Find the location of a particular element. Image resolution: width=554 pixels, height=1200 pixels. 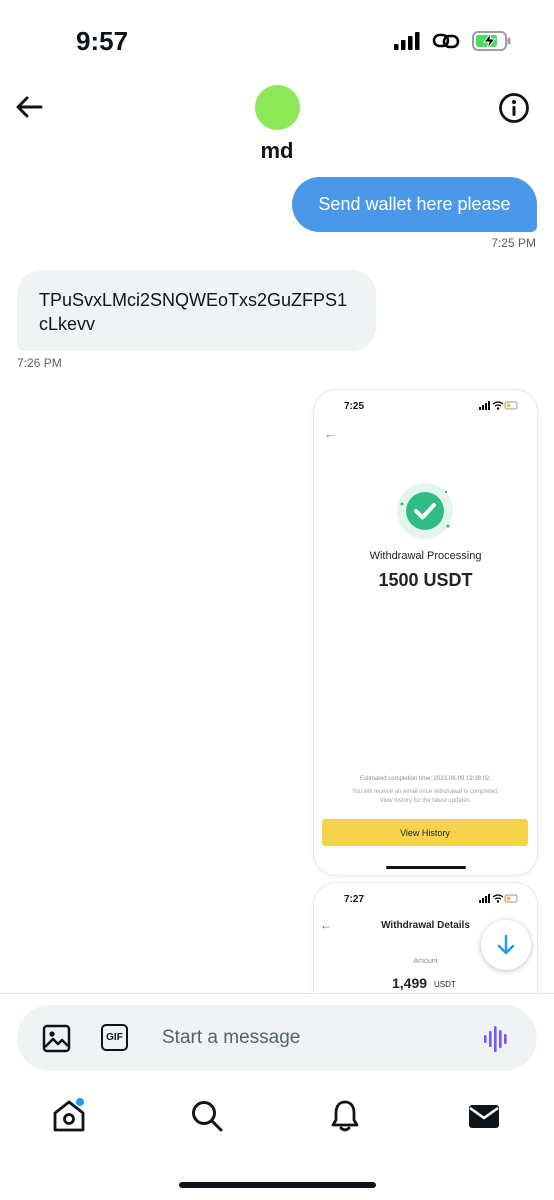

envelope-icon is located at coordinates (484, 1116).